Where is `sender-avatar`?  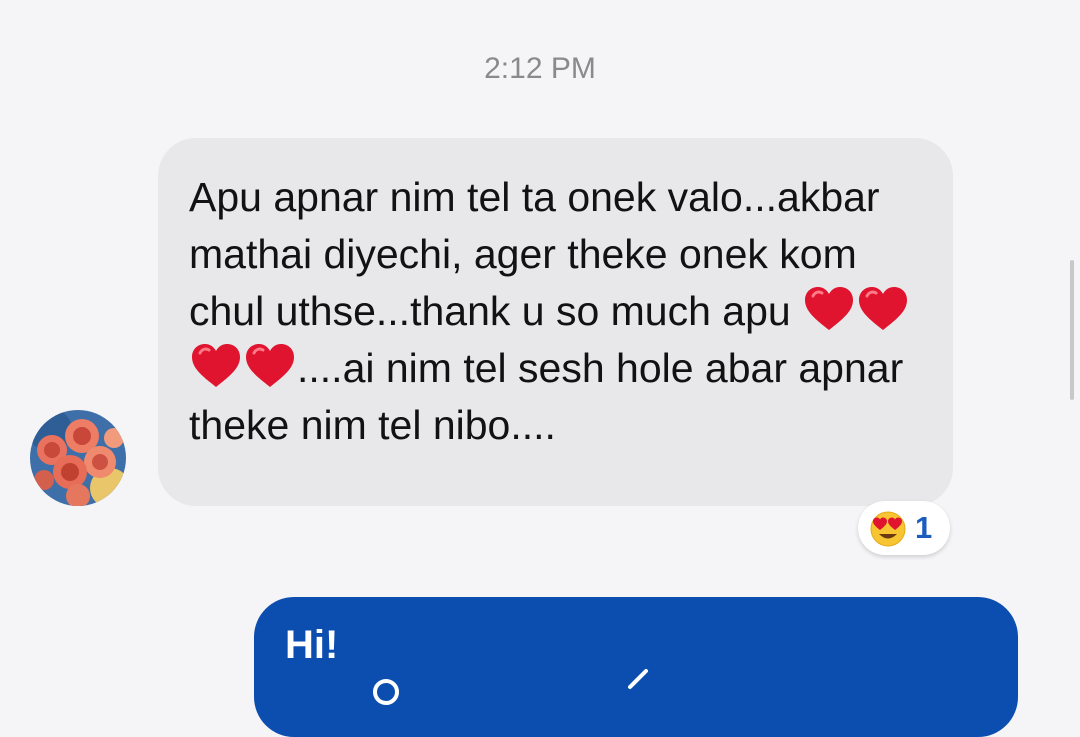
sender-avatar is located at coordinates (78, 458).